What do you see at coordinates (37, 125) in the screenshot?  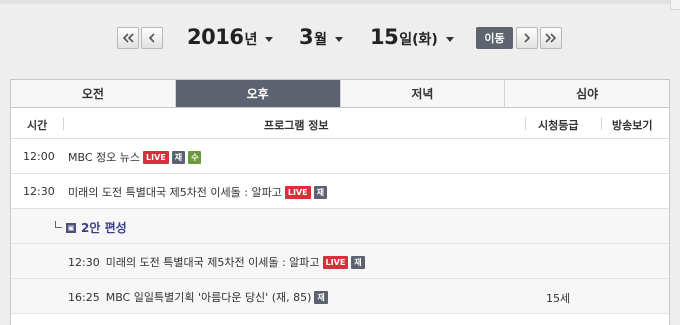 I see `header-time: 시간` at bounding box center [37, 125].